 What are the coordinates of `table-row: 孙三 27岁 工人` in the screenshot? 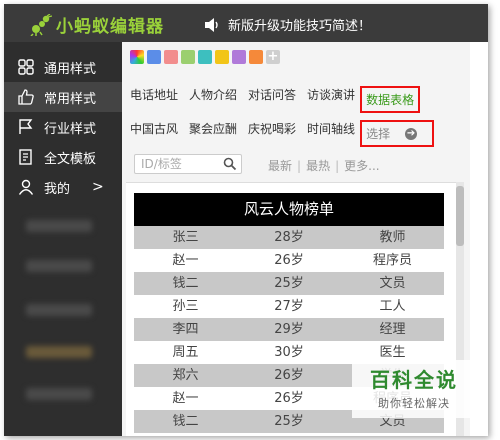 It's located at (289, 306).